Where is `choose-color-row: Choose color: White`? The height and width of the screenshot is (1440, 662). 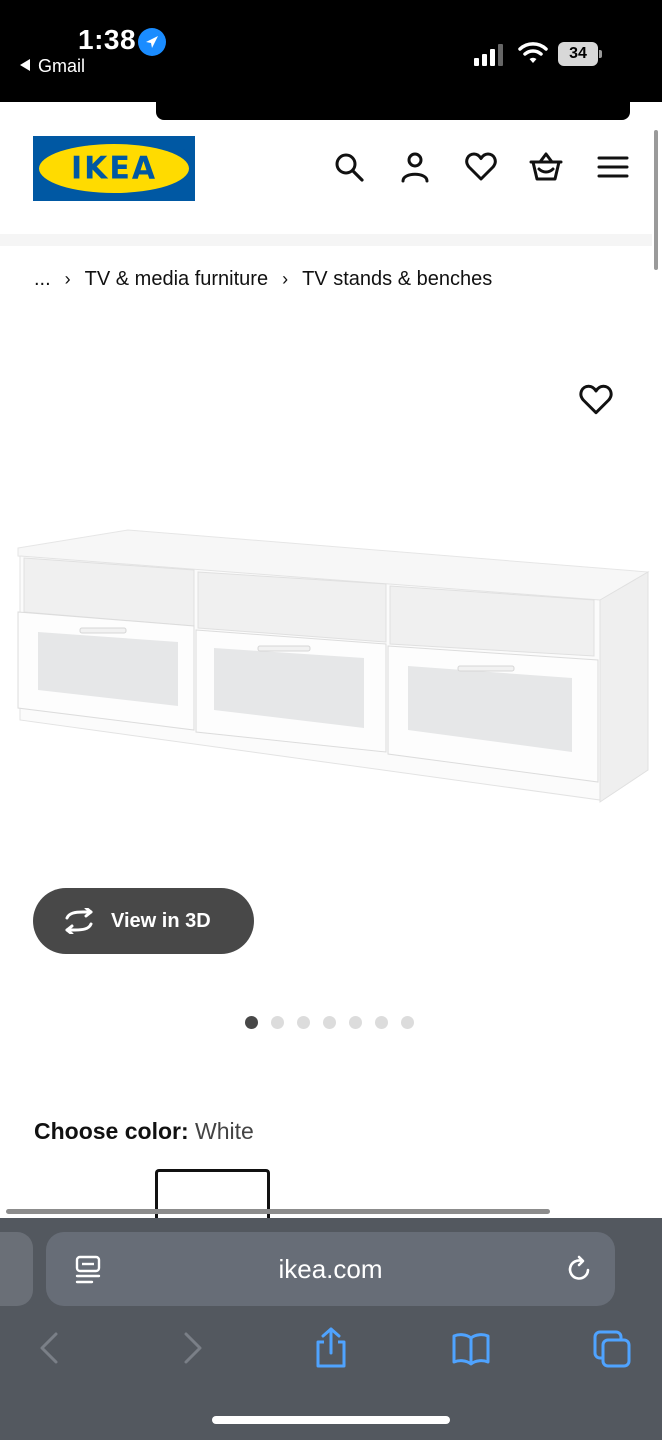
choose-color-row: Choose color: White is located at coordinates (144, 1131).